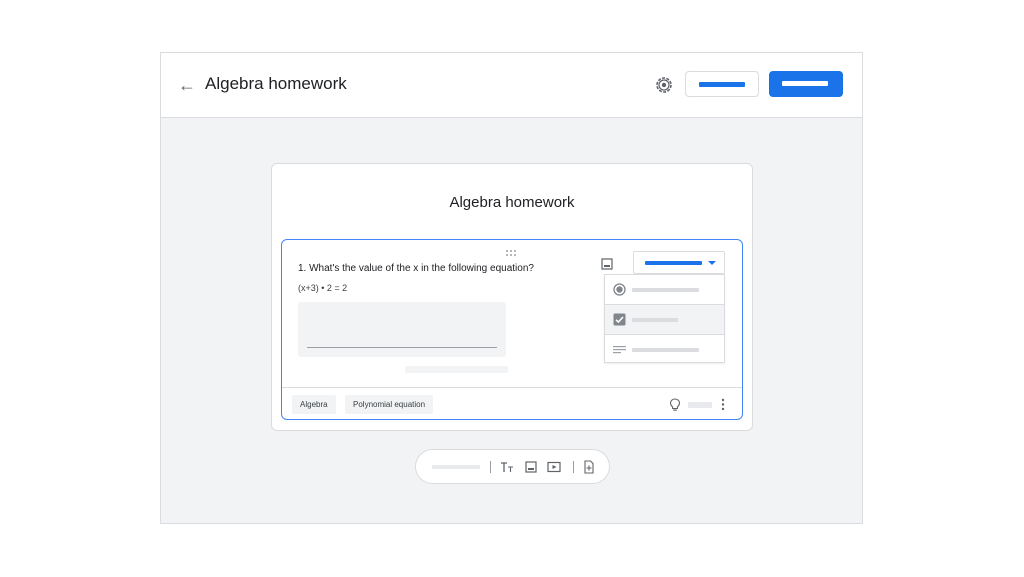 This screenshot has width=1024, height=577. What do you see at coordinates (619, 349) in the screenshot?
I see `short-text-icon` at bounding box center [619, 349].